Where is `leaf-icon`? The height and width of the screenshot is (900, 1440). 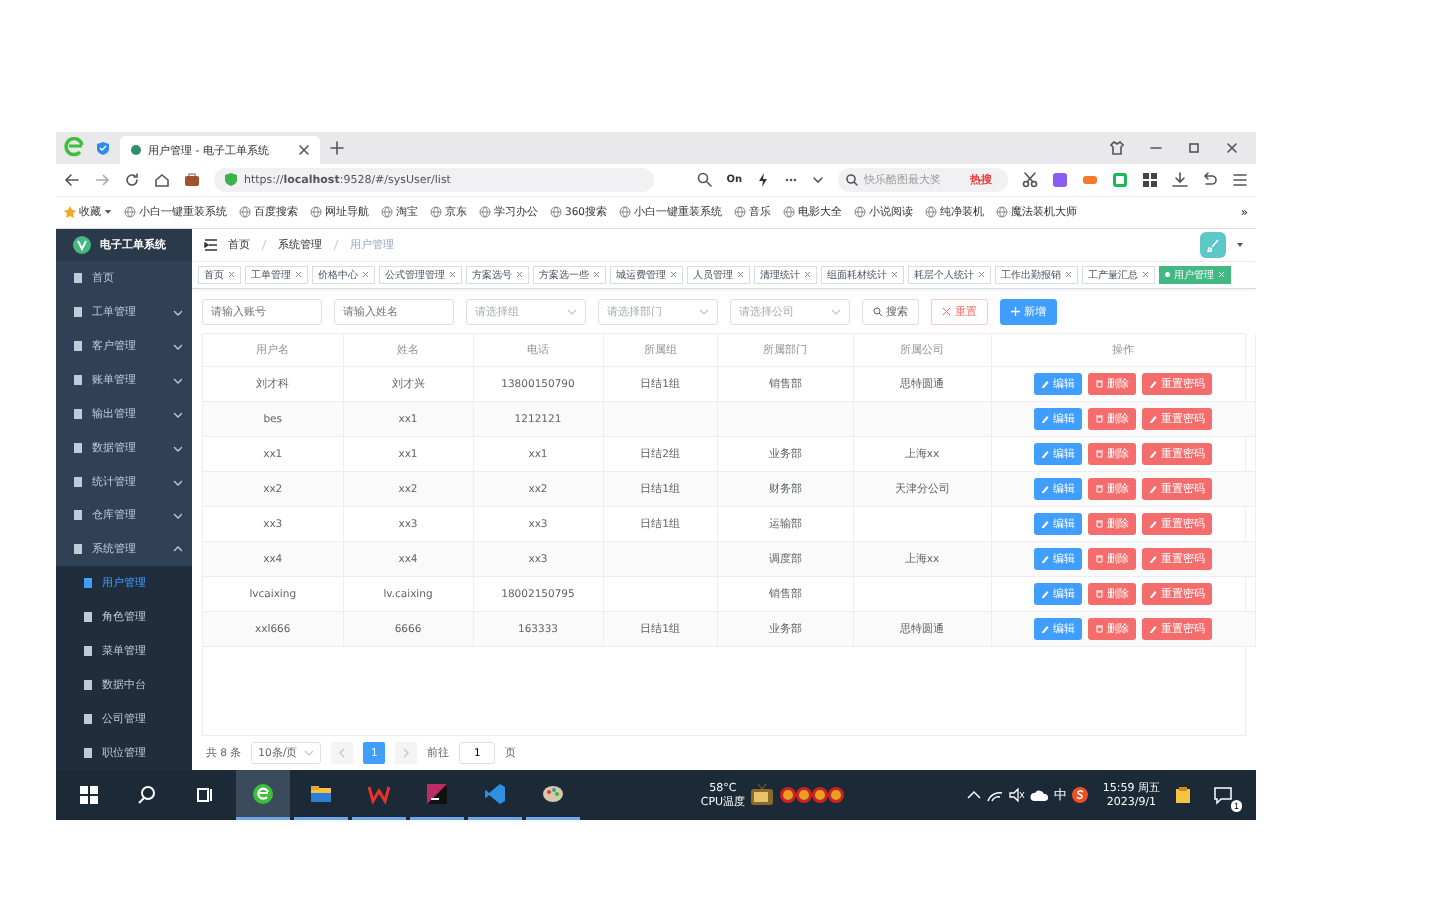
leaf-icon is located at coordinates (136, 150).